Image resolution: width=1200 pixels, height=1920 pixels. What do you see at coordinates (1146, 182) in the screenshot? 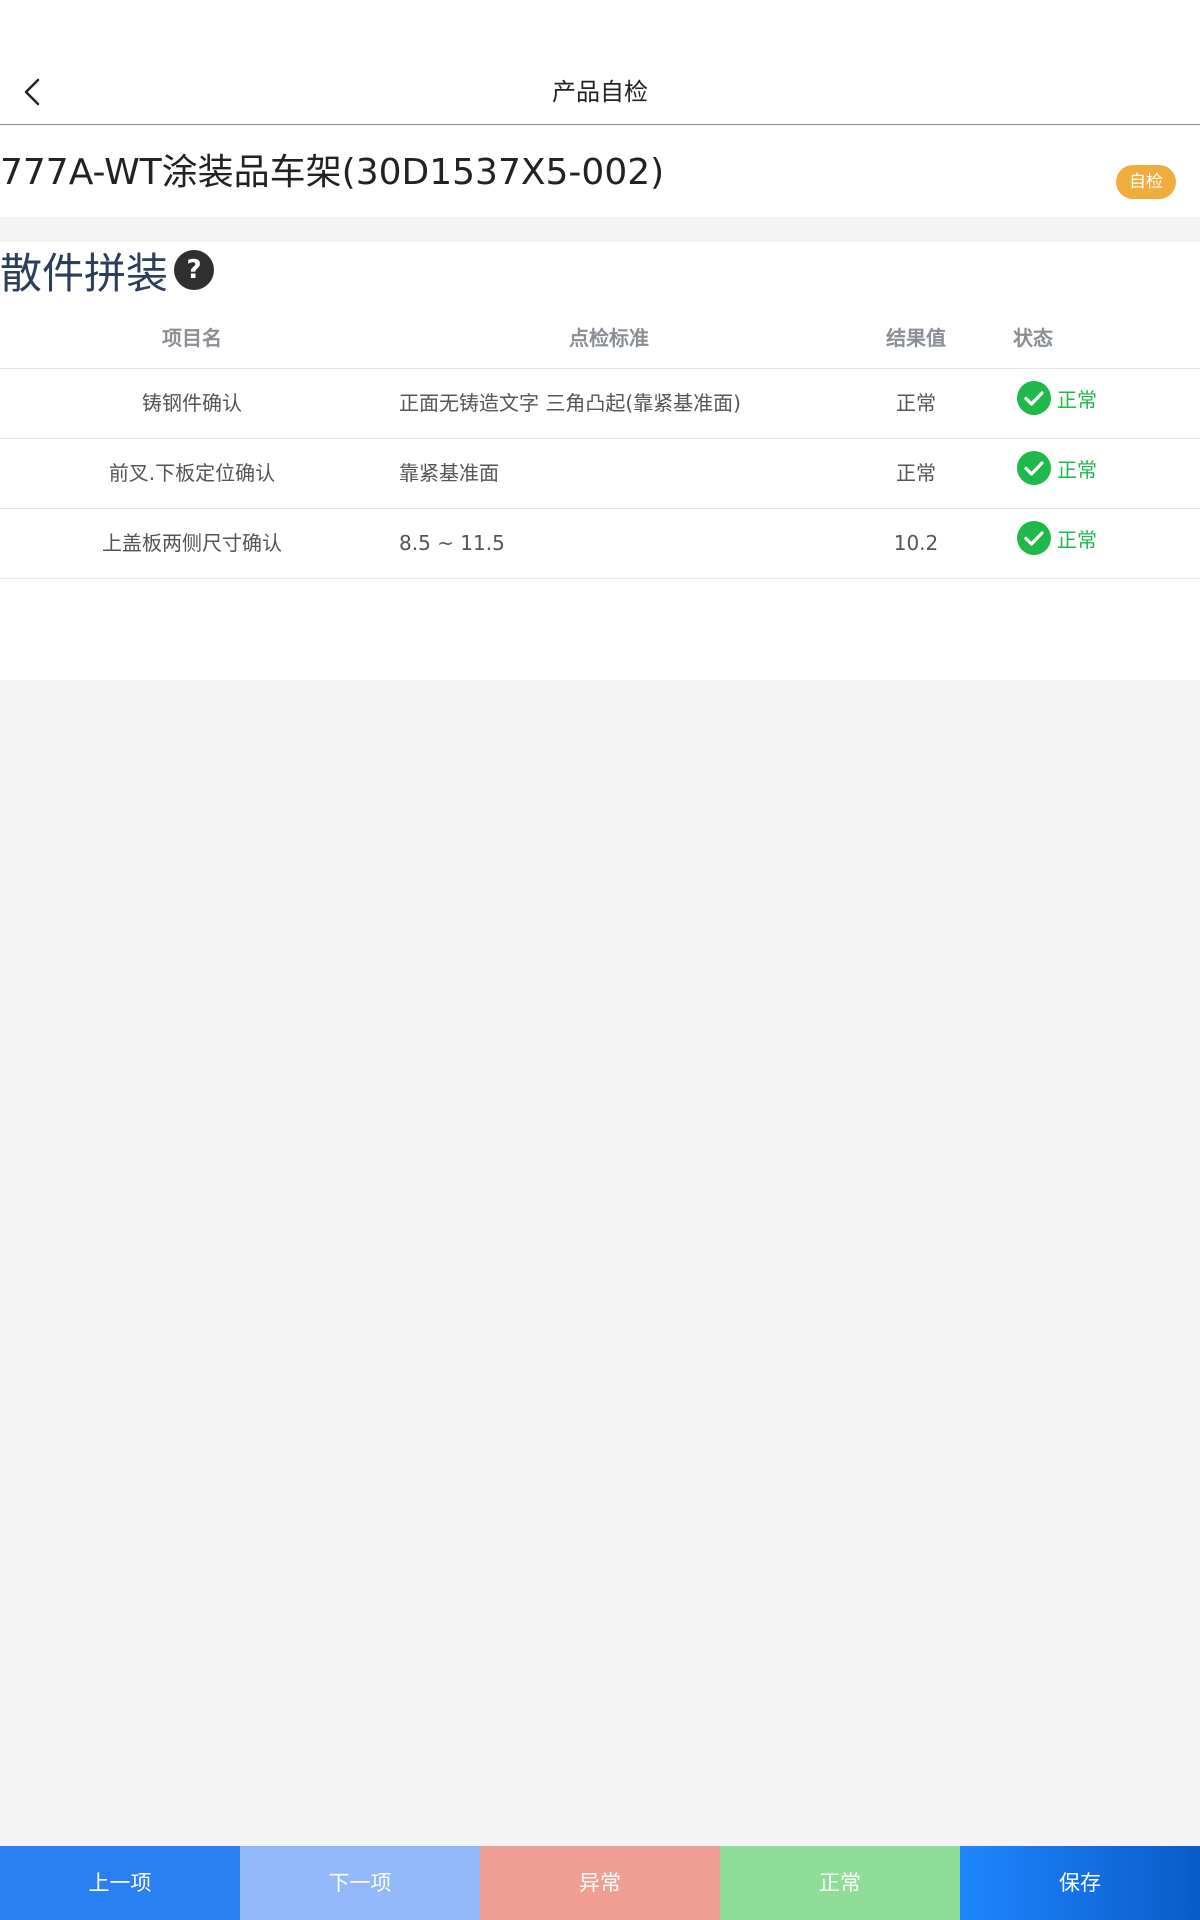
I see `self-check-badge: 自检` at bounding box center [1146, 182].